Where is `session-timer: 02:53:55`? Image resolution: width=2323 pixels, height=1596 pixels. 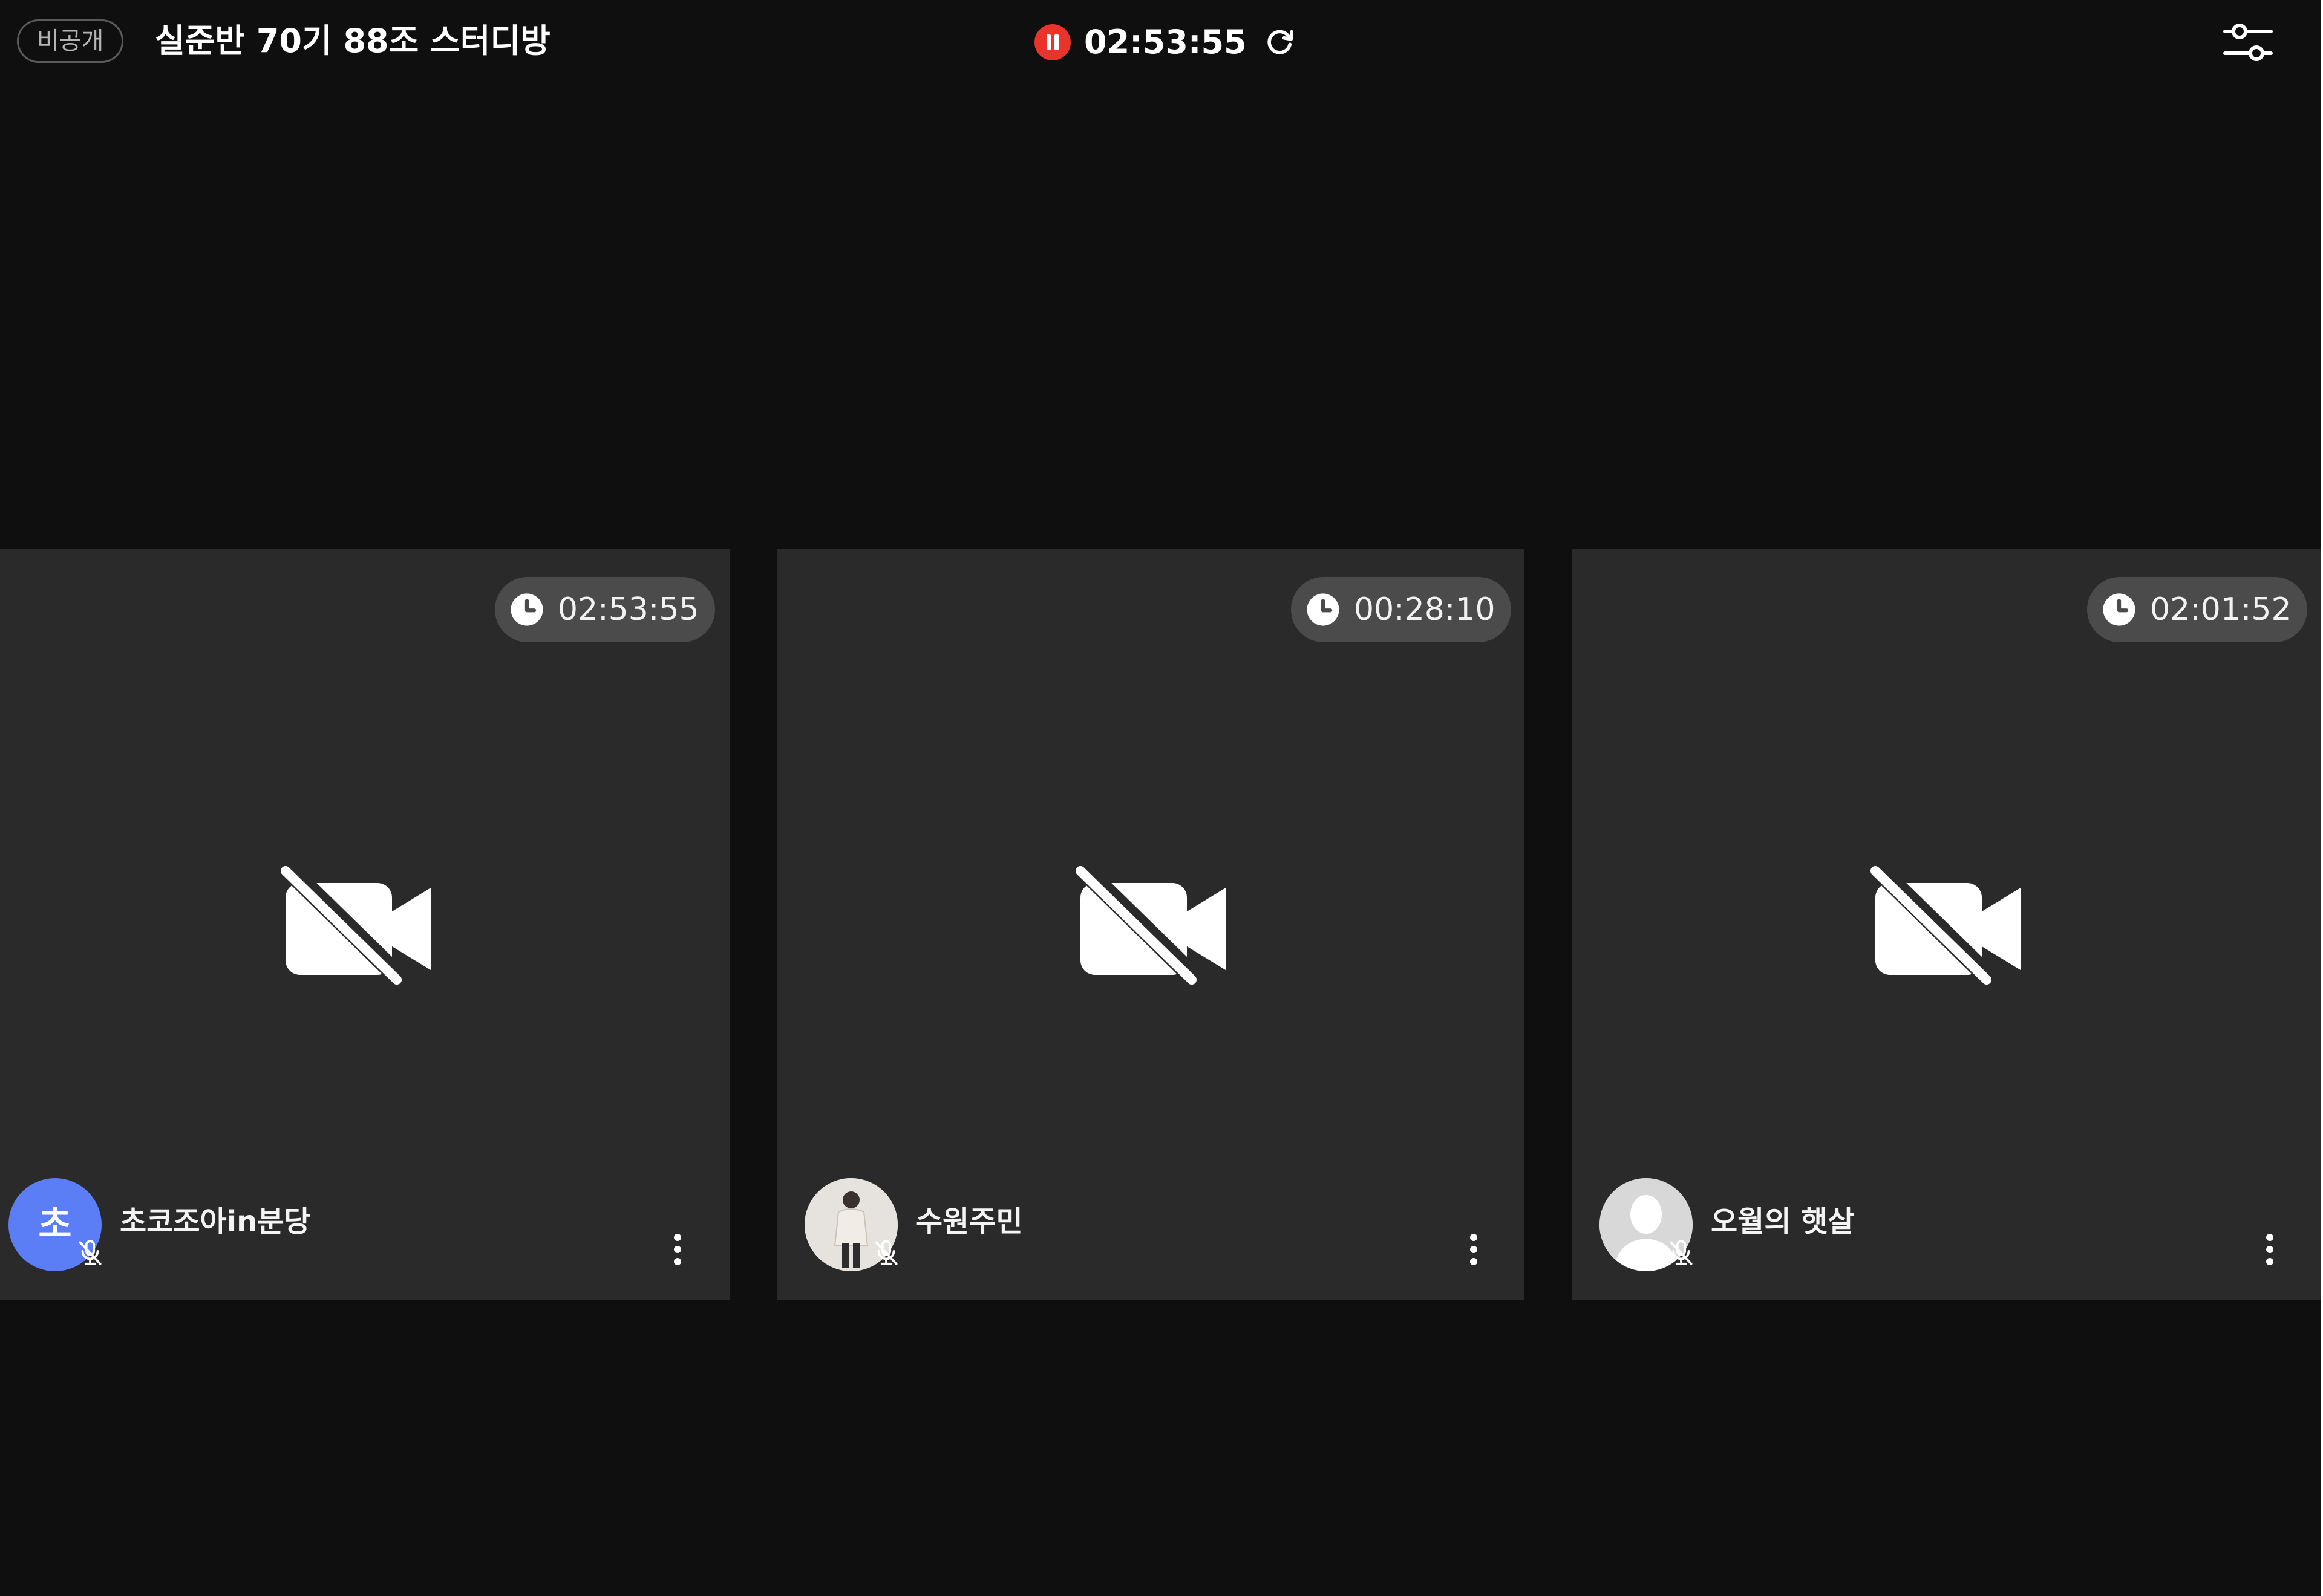
session-timer: 02:53:55 is located at coordinates (1165, 42).